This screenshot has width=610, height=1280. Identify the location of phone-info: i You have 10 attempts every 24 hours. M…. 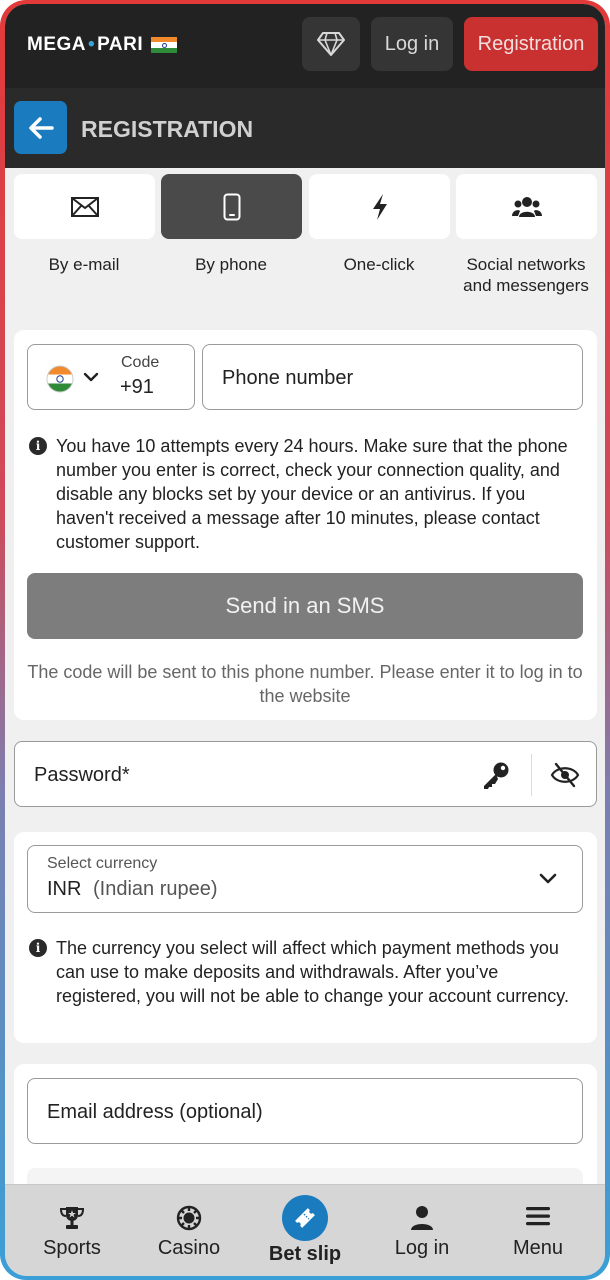
(305, 494).